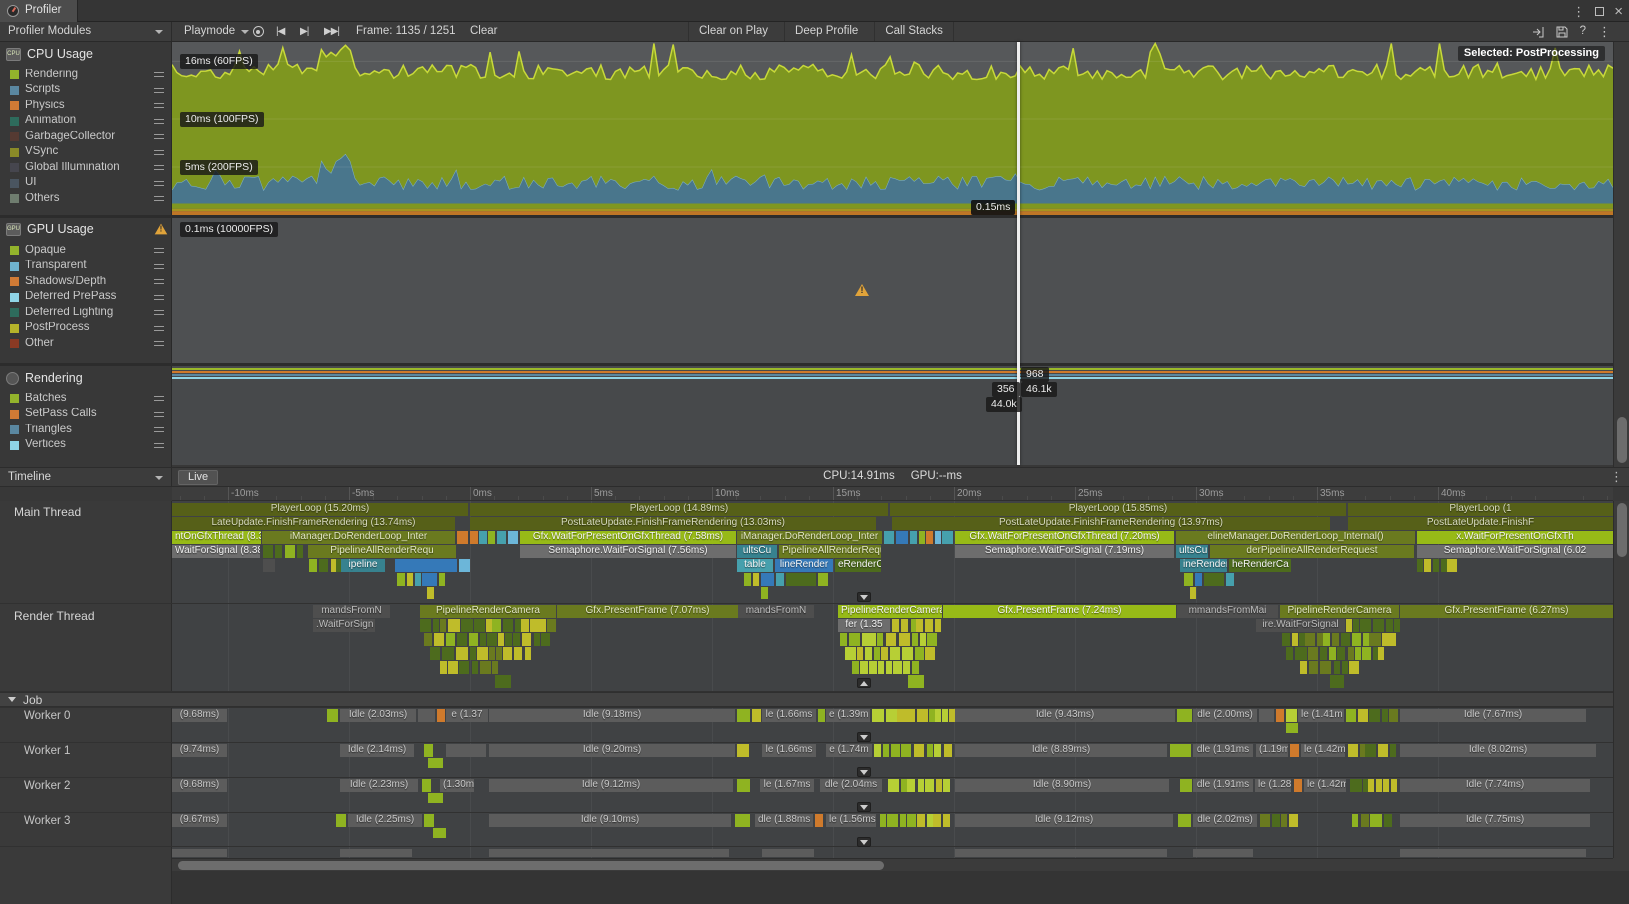 This screenshot has width=1629, height=904. I want to click on timeline-bar: ntOnGfxThread (8.39ms), so click(216, 537).